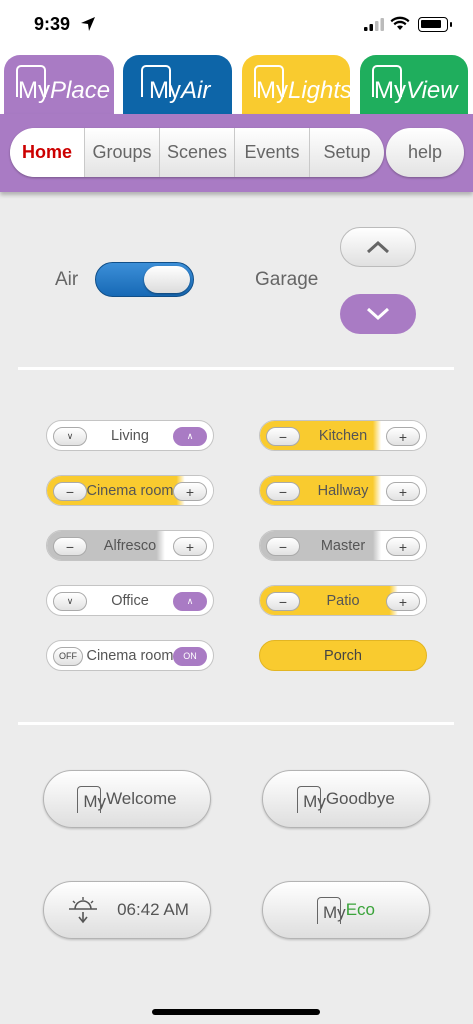 The width and height of the screenshot is (473, 1024). I want to click on zone-cinema-room-dimmer: Cinema room − +, so click(130, 490).